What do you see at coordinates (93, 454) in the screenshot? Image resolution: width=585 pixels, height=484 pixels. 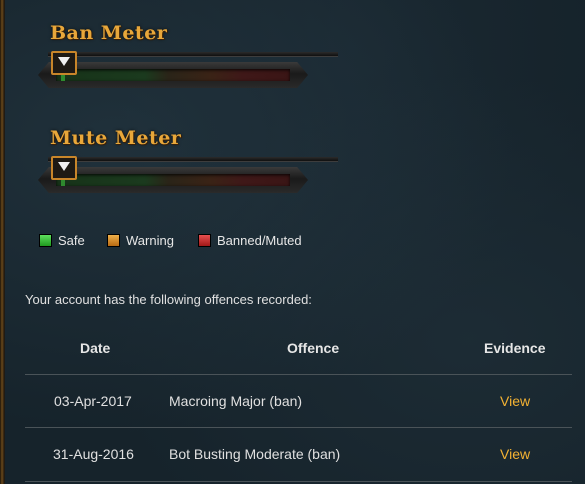 I see `offence-date: 31-Aug-2016` at bounding box center [93, 454].